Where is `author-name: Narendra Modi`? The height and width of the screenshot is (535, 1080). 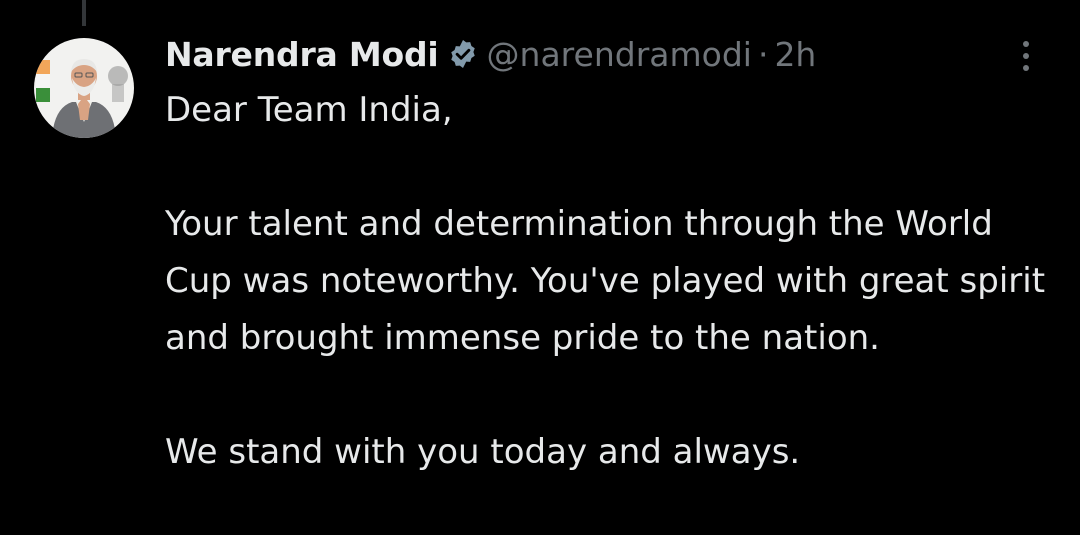 author-name: Narendra Modi is located at coordinates (302, 54).